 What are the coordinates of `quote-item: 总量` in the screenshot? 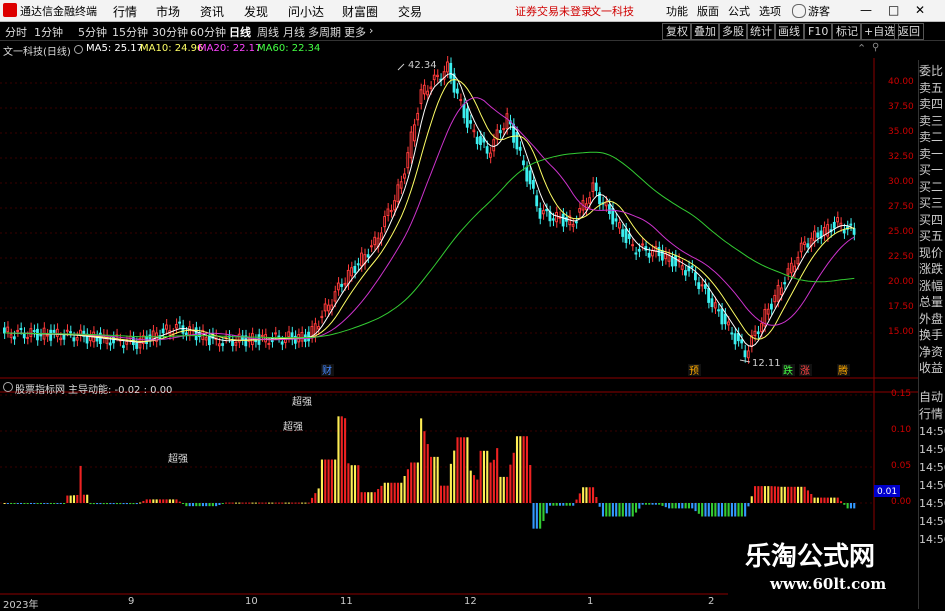 It's located at (931, 301).